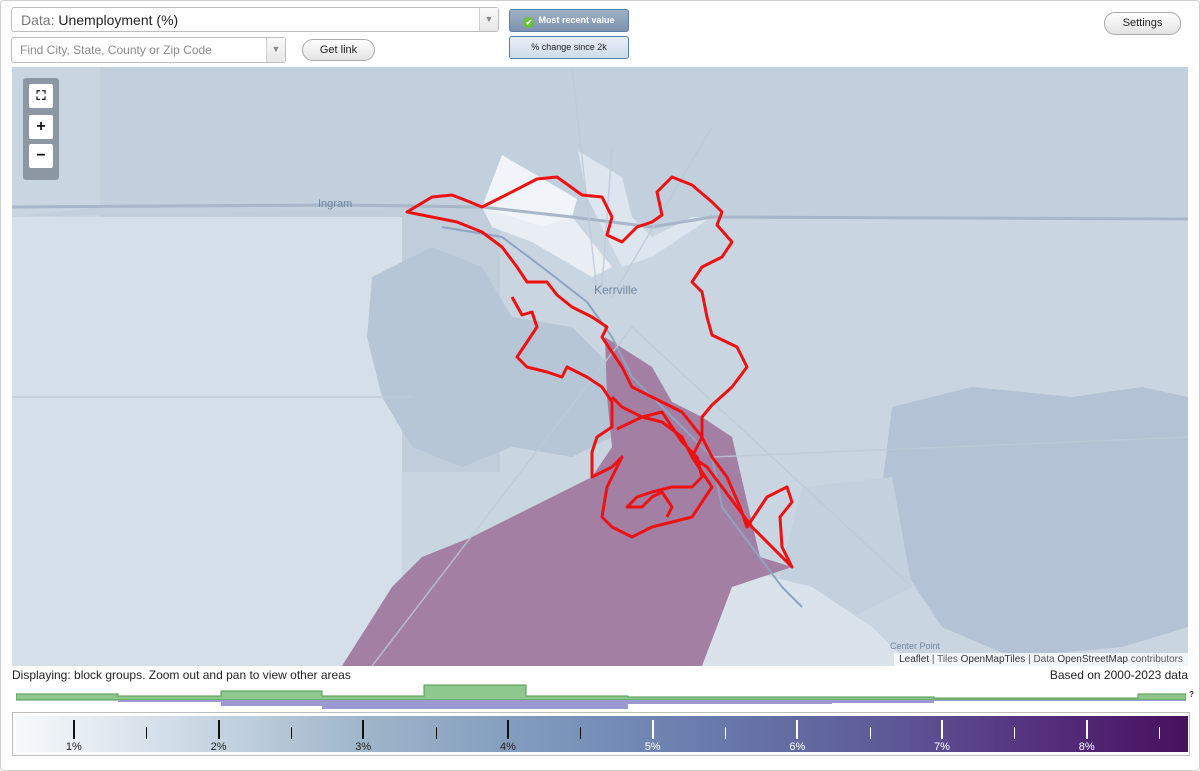  I want to click on get-link-button: Get link, so click(338, 50).